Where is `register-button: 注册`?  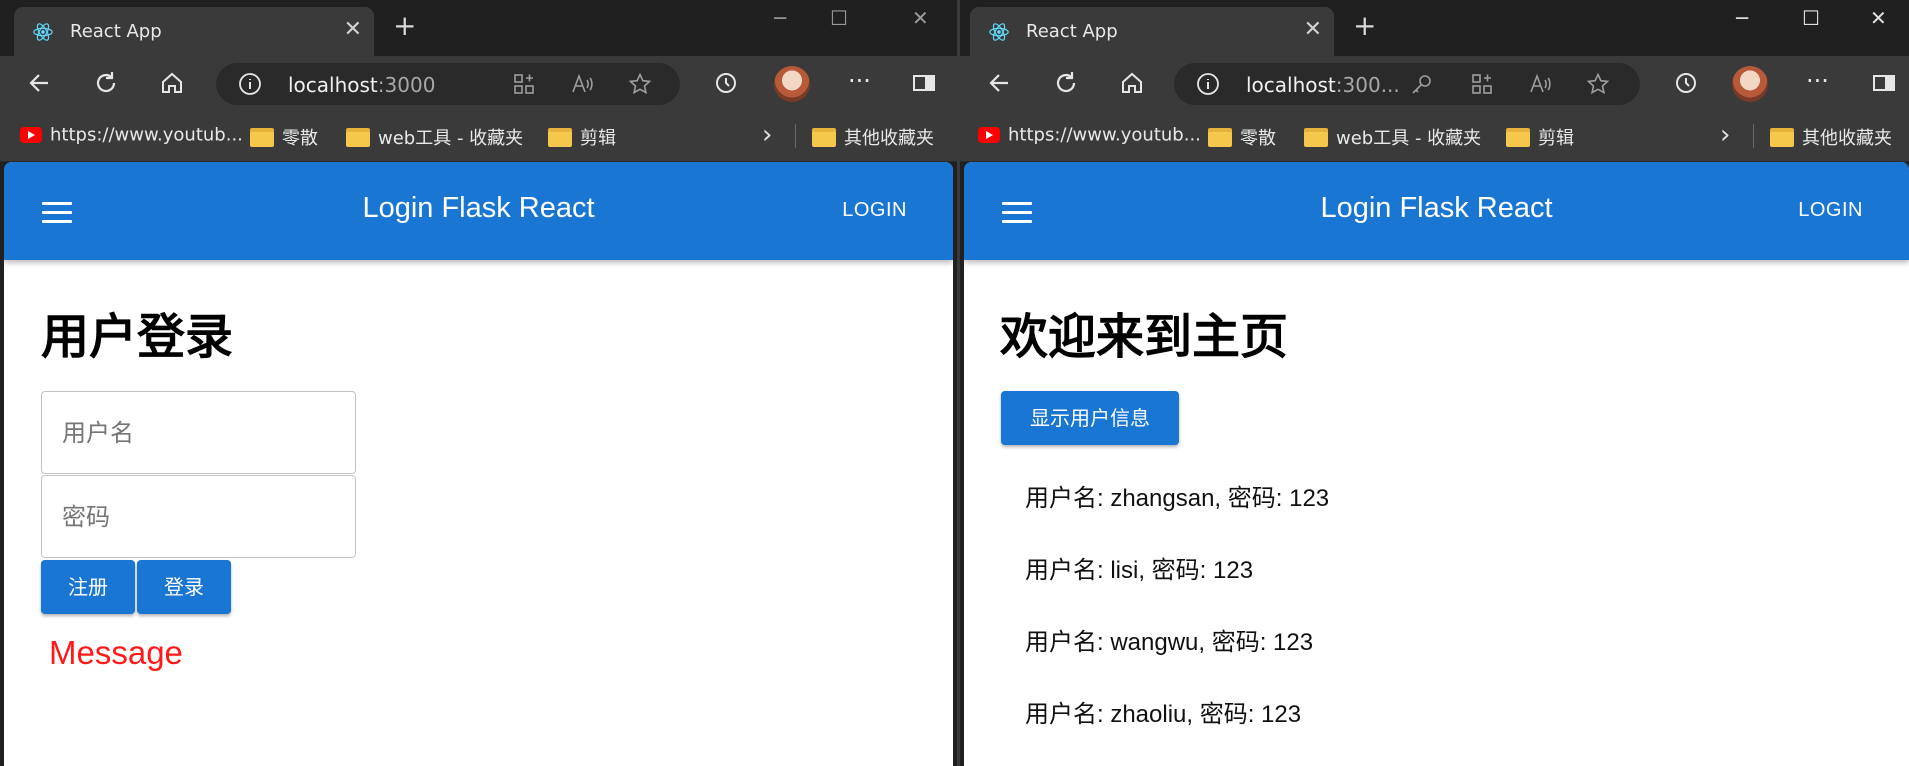
register-button: 注册 is located at coordinates (88, 587).